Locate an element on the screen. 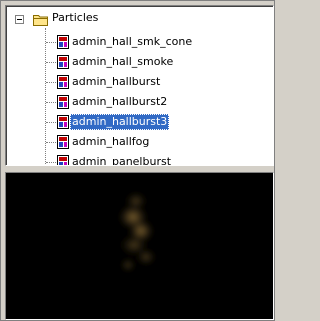 This screenshot has height=321, width=320. folder-open-icon is located at coordinates (40, 20).